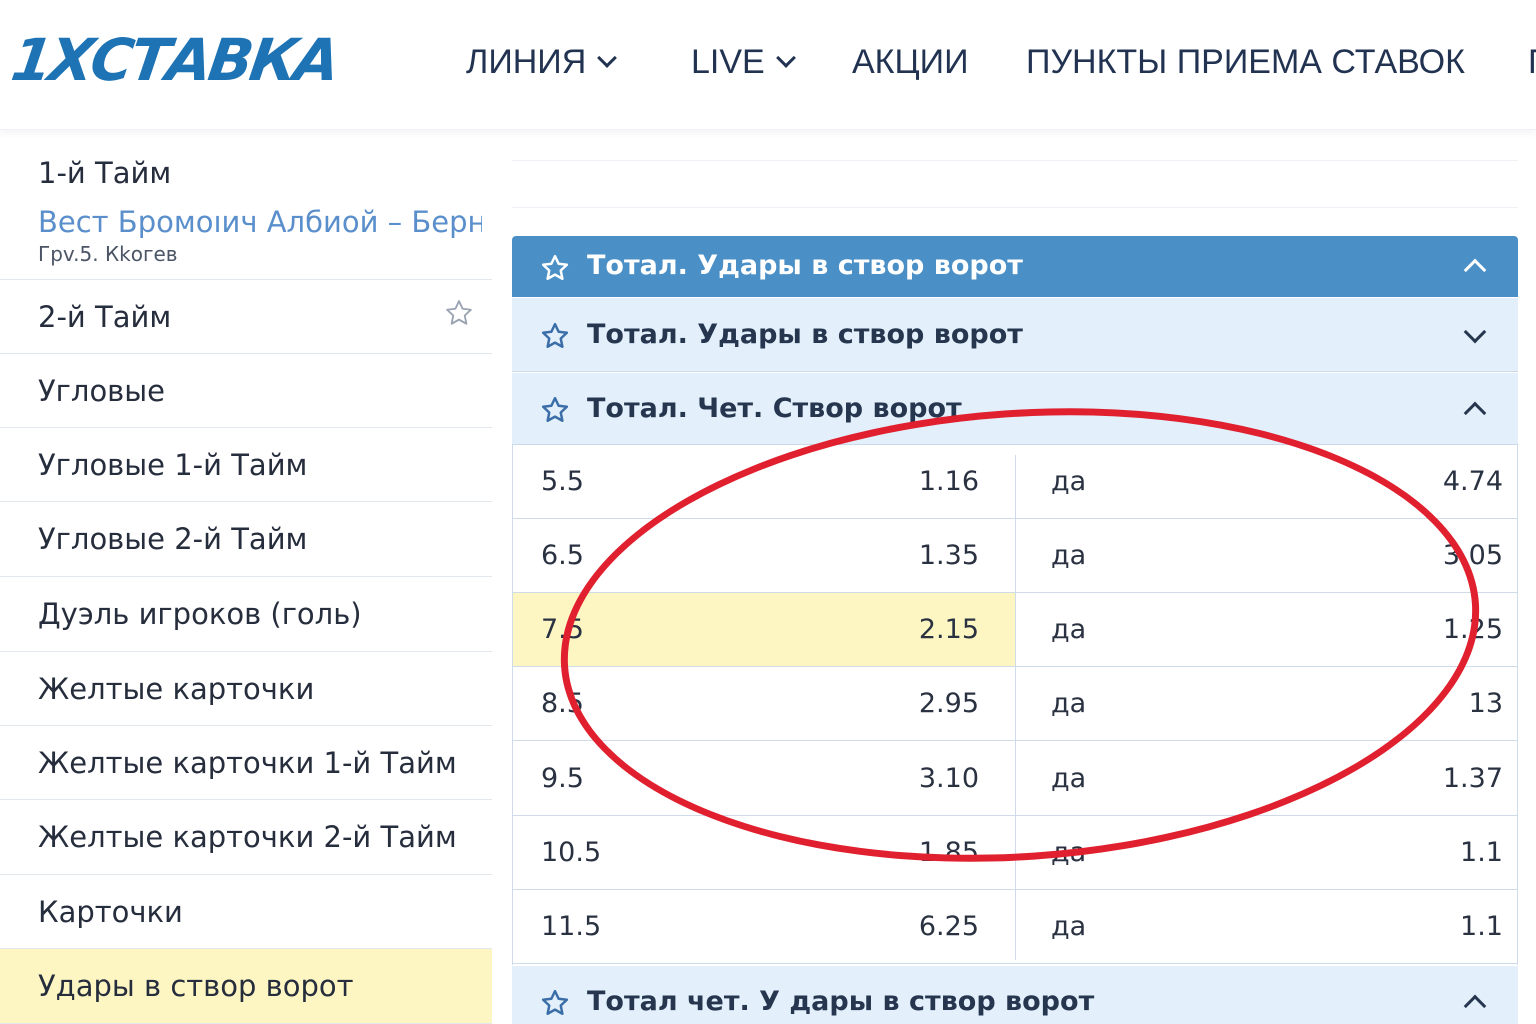 The image size is (1536, 1024). I want to click on sidebar-item-corners-1st: Угловые 1-й Тайм, so click(246, 465).